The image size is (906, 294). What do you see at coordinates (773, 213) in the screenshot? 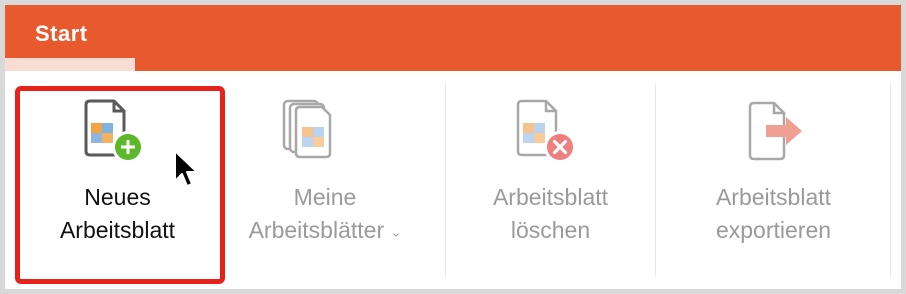
I see `export-worksheet-label: Arbeitsblatt exportieren` at bounding box center [773, 213].